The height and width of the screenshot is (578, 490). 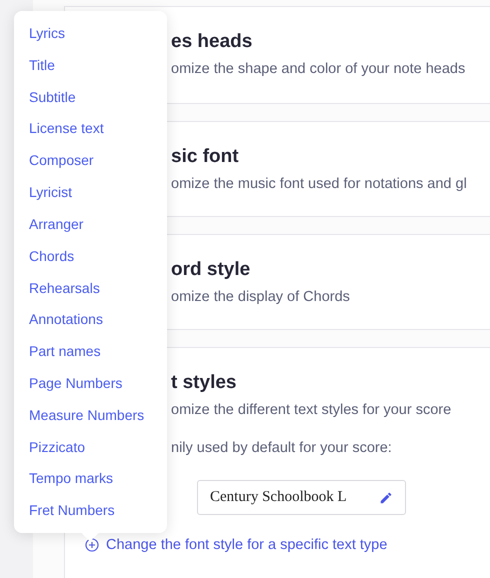 What do you see at coordinates (98, 326) in the screenshot?
I see `menu-item: Annotations` at bounding box center [98, 326].